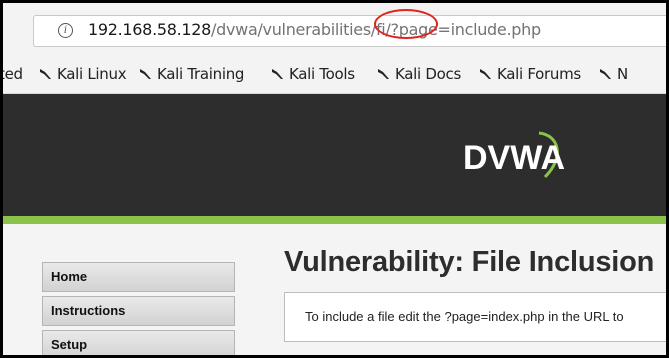 The width and height of the screenshot is (669, 358). What do you see at coordinates (419, 74) in the screenshot?
I see `bookmark-kali-docs: Kali Docs` at bounding box center [419, 74].